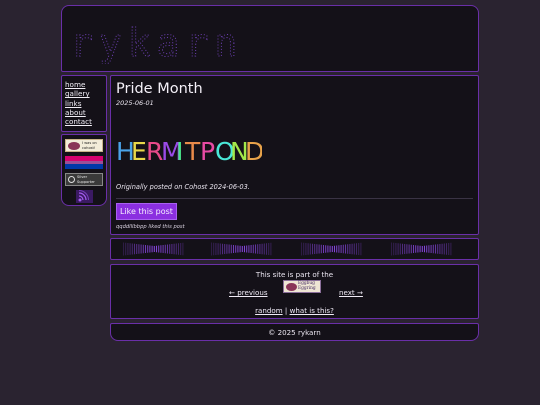  Describe the element at coordinates (270, 38) in the screenshot. I see `site-header: rykarn` at that location.